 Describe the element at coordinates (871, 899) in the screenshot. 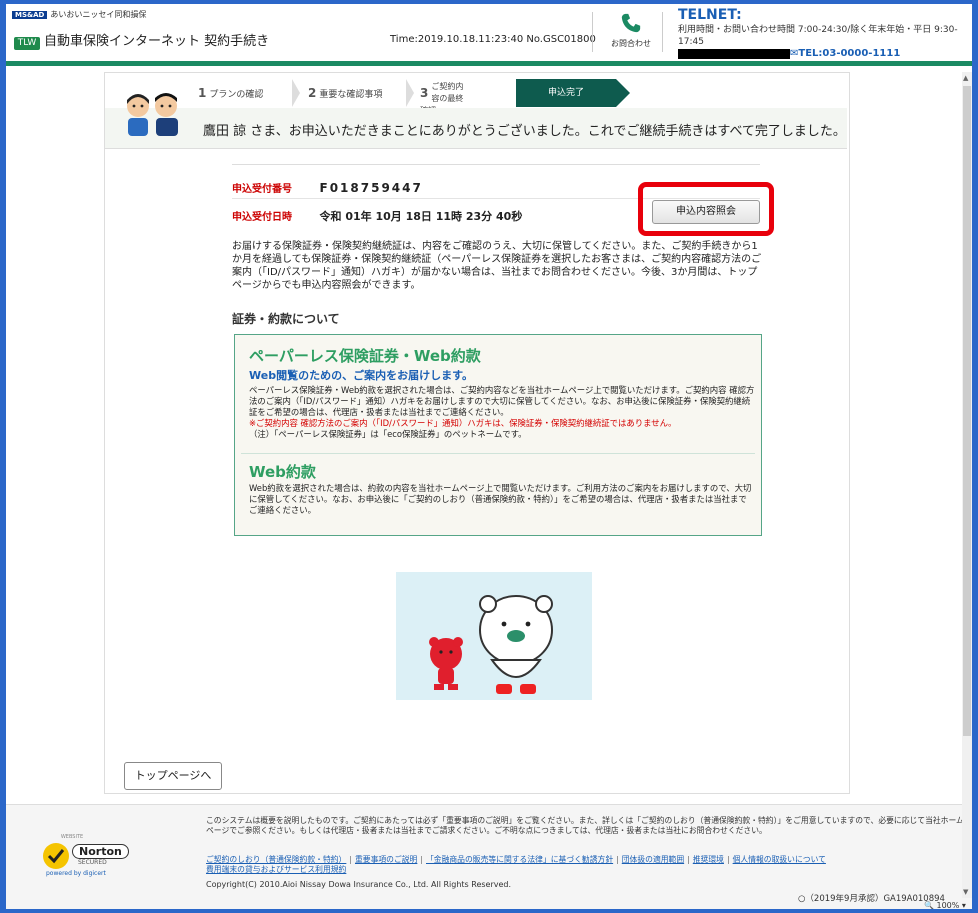

I see `approval-code: ○（2019年9月承認）GA19A010894` at that location.